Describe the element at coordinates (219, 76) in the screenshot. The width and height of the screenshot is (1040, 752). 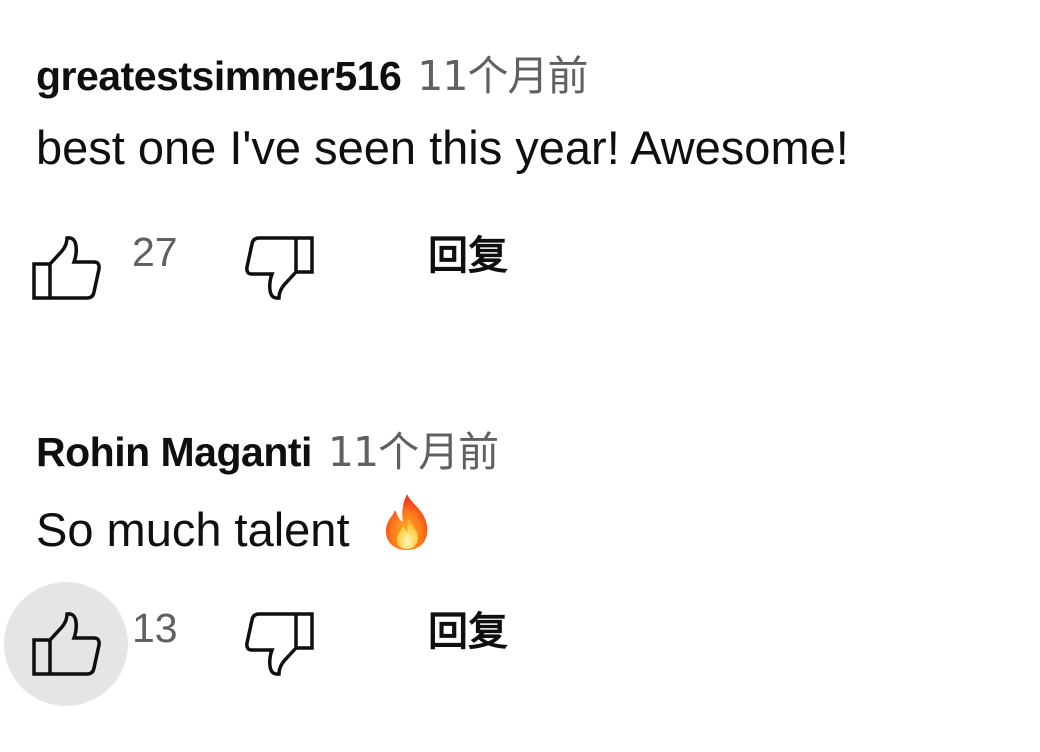
I see `comment-author: greatestsimmer516` at that location.